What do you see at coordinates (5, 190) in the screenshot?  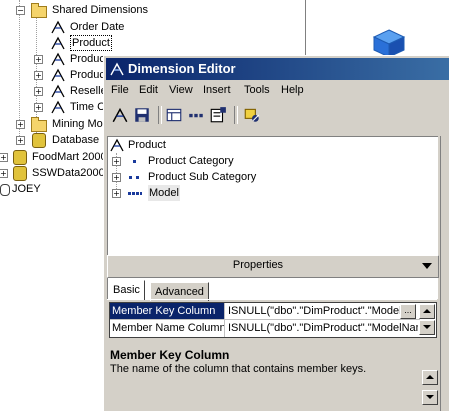 I see `server-icon` at bounding box center [5, 190].